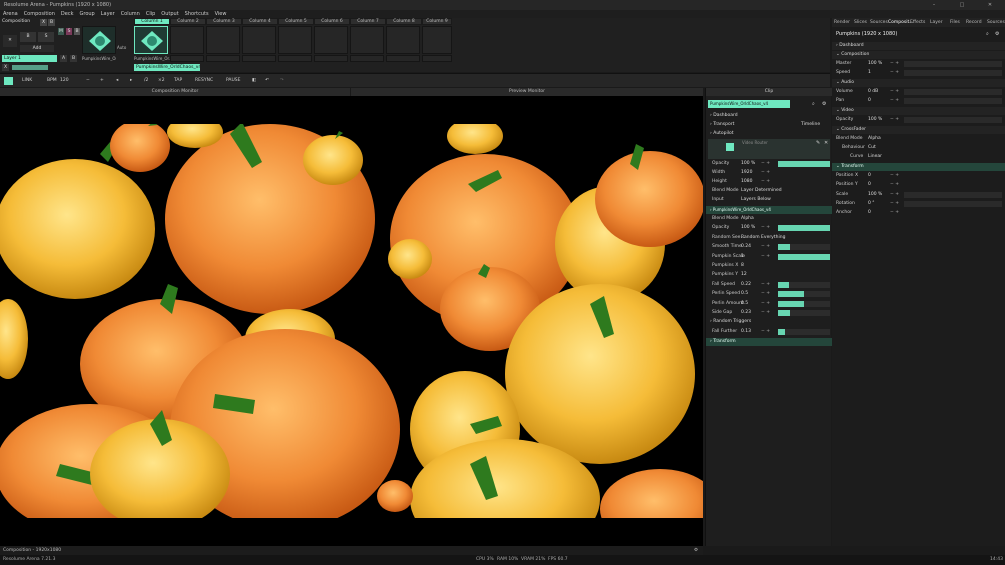  What do you see at coordinates (61, 31) in the screenshot?
I see `layer-m-button: M` at bounding box center [61, 31].